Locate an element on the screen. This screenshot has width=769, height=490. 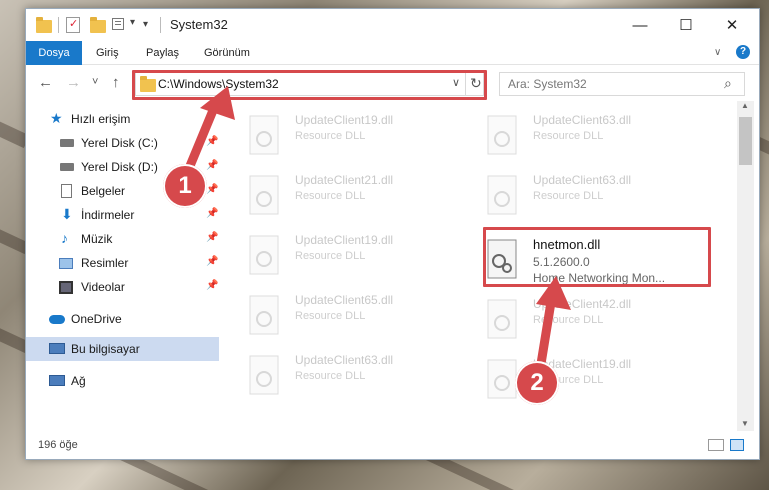
arrow-2-shaft is located at coordinates (546, 333).